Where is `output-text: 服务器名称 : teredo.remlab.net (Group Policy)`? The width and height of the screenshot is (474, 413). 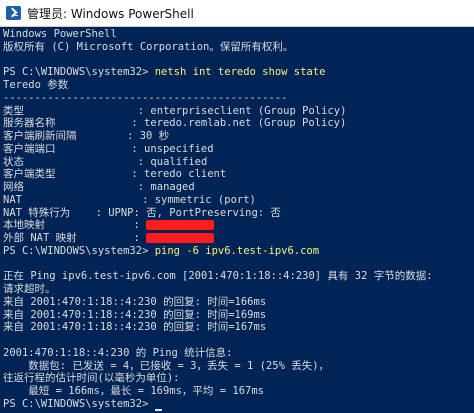
output-text: 服务器名称 : teredo.remlab.net (Group Policy) is located at coordinates (175, 123).